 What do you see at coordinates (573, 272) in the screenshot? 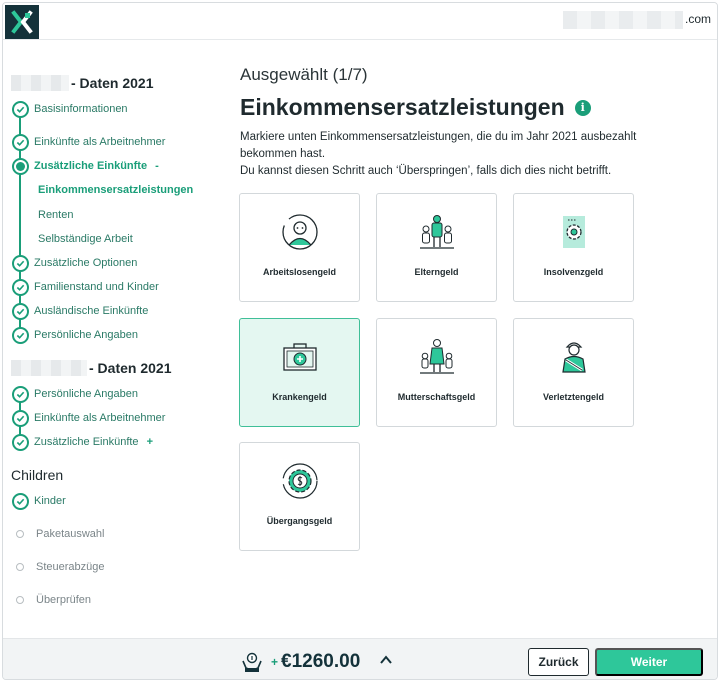
I see `card-label: Insolvenzgeld` at bounding box center [573, 272].